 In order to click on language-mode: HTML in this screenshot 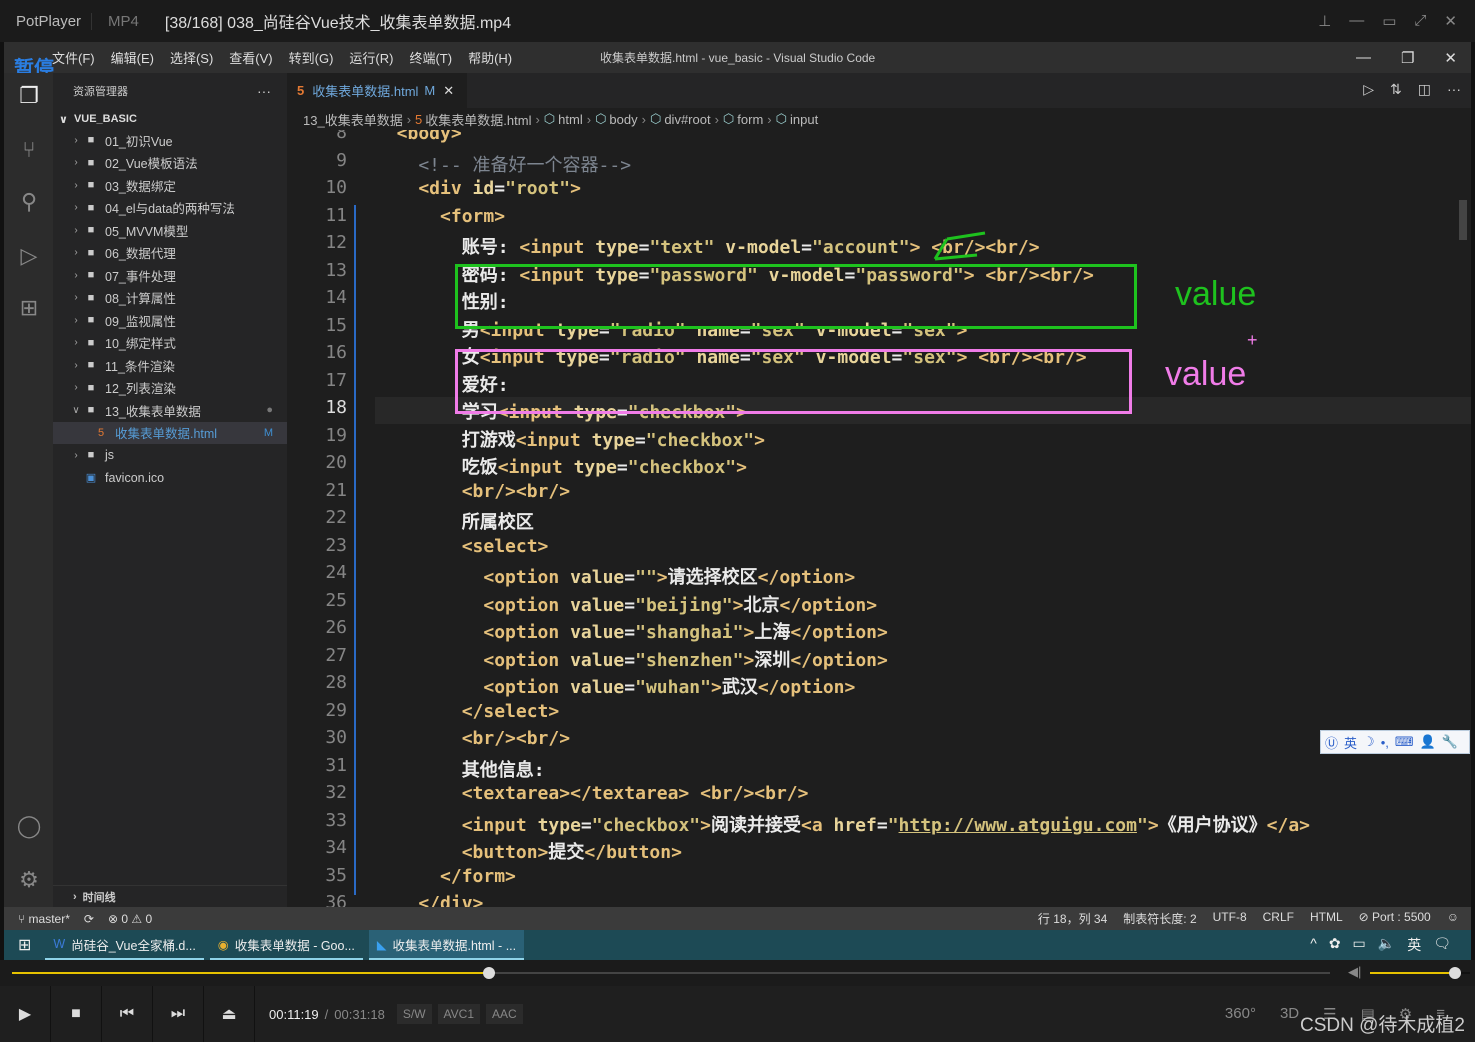, I will do `click(1326, 918)`.